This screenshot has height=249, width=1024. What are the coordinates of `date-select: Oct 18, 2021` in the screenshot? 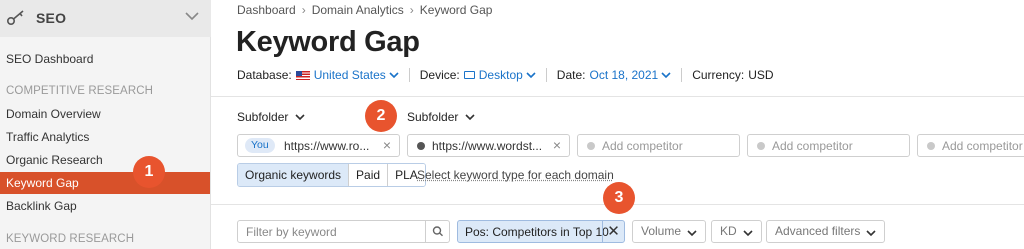 It's located at (623, 75).